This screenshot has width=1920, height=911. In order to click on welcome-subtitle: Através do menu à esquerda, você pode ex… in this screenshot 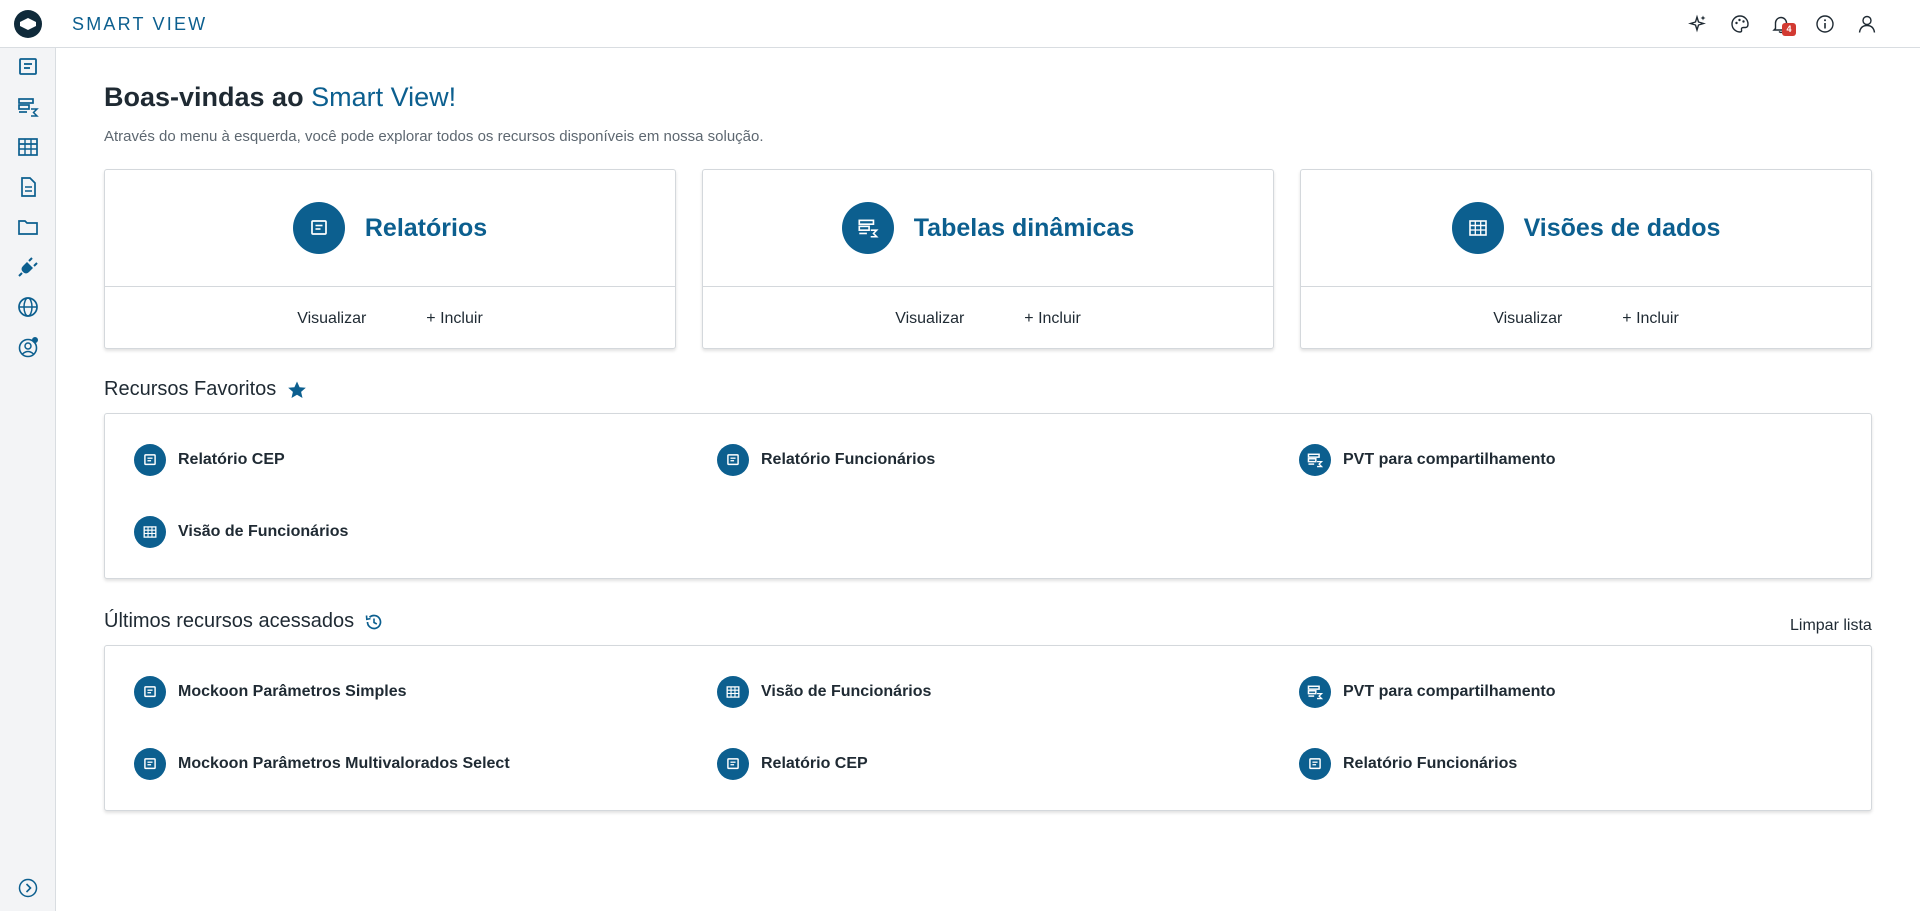, I will do `click(434, 136)`.